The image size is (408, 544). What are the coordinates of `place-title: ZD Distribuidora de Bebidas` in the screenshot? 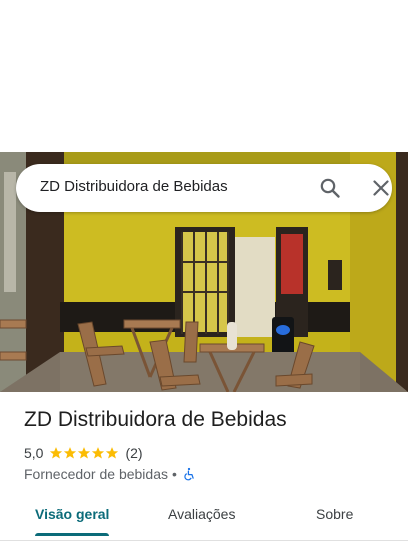 It's located at (155, 419).